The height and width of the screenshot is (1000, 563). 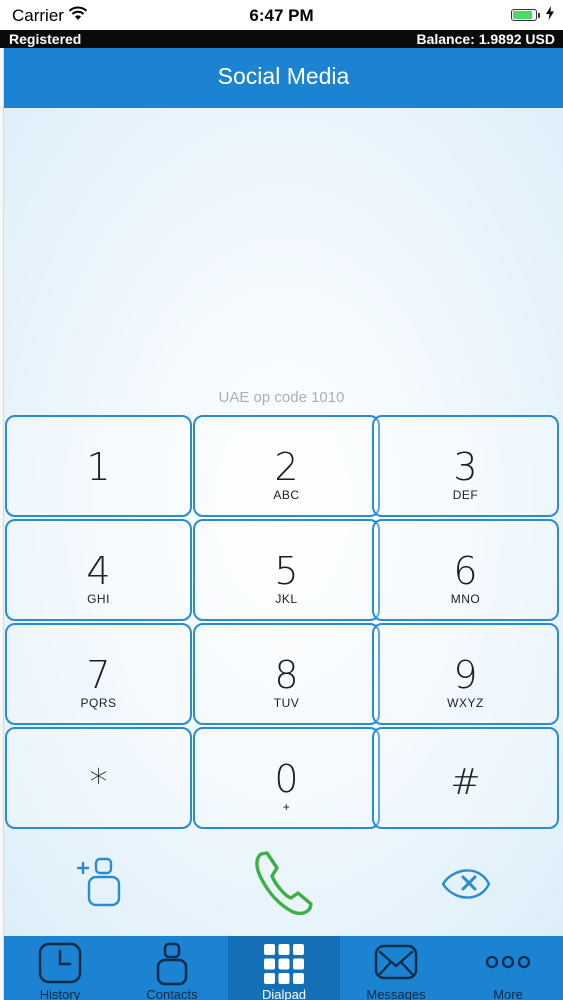 I want to click on backspace-button, so click(x=466, y=886).